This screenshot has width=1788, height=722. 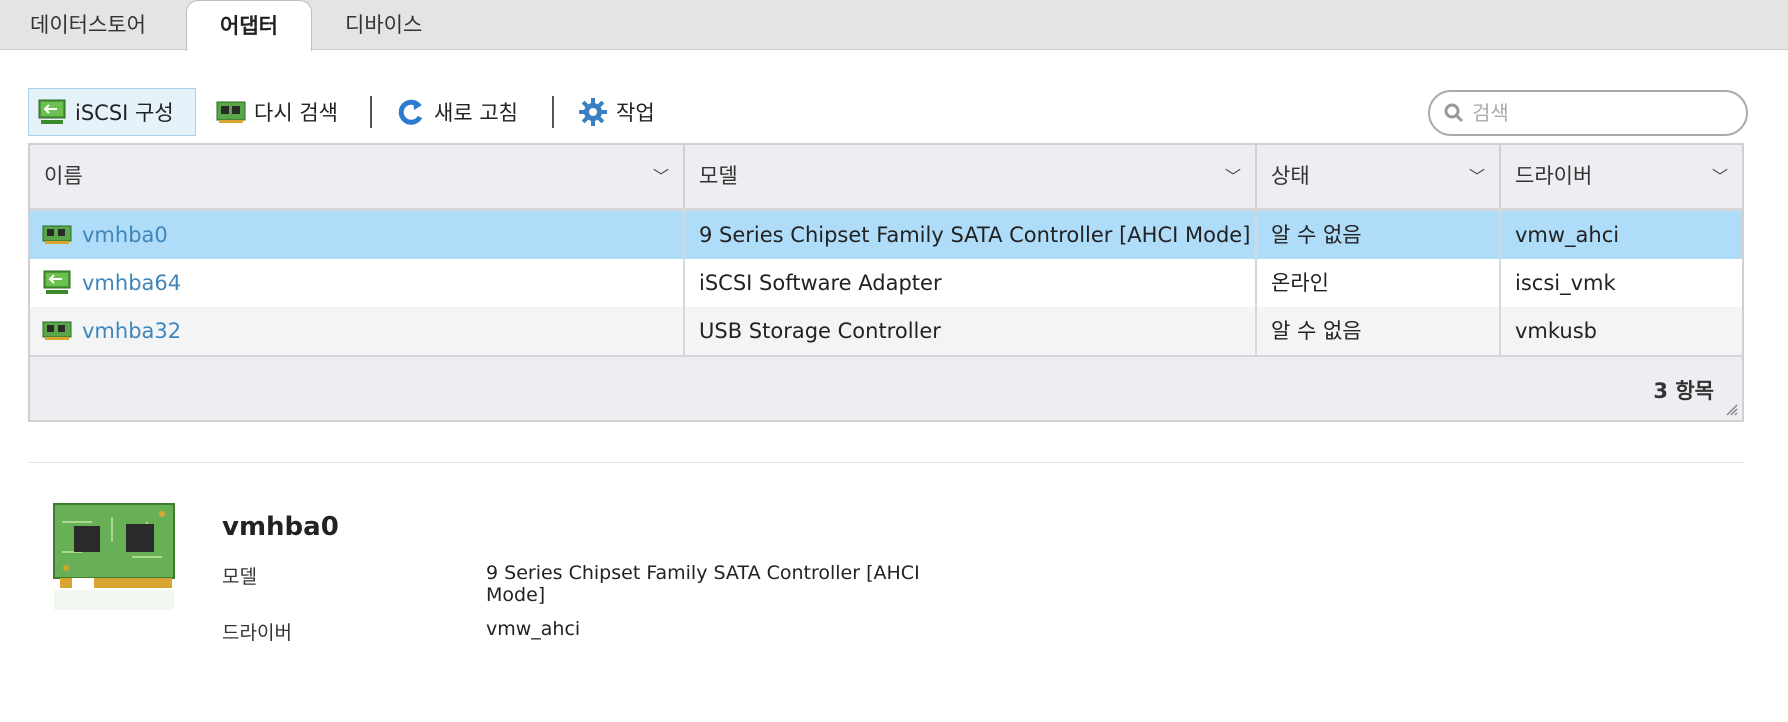 I want to click on table-cell-model: iSCSI Software Adapter, so click(x=971, y=283).